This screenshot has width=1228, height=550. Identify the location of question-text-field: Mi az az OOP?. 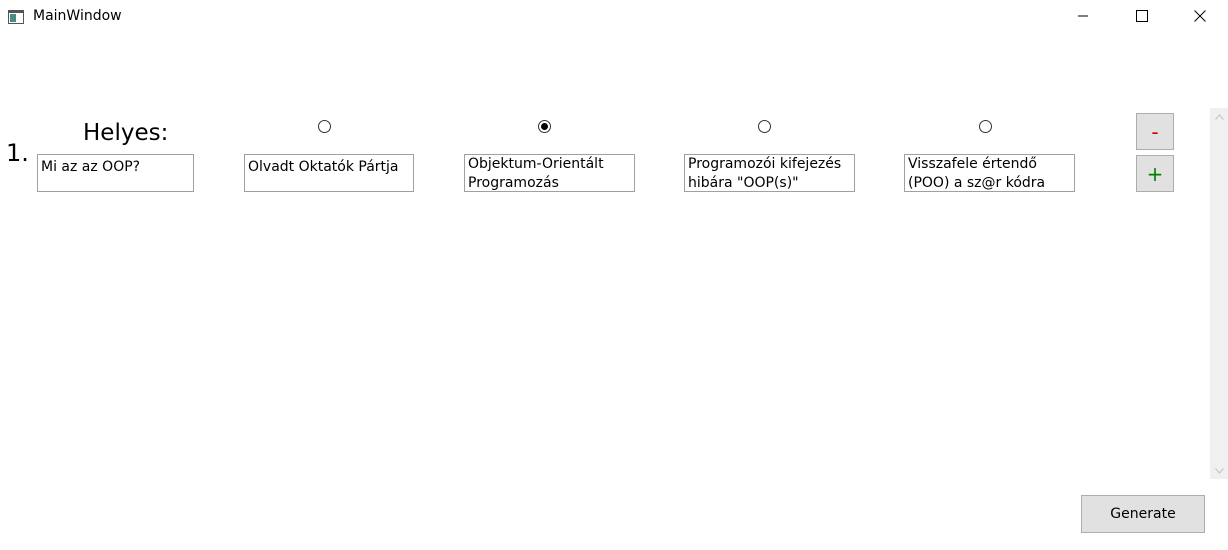
(115, 173).